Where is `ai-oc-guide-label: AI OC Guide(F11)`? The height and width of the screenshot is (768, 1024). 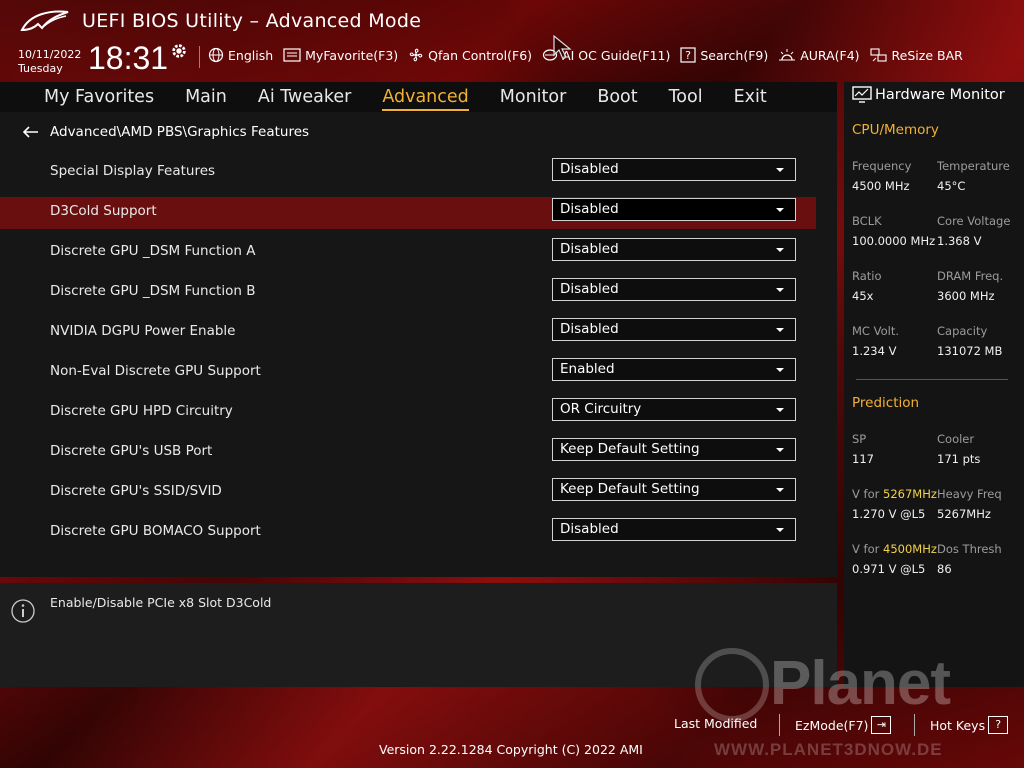
ai-oc-guide-label: AI OC Guide(F11) is located at coordinates (616, 55).